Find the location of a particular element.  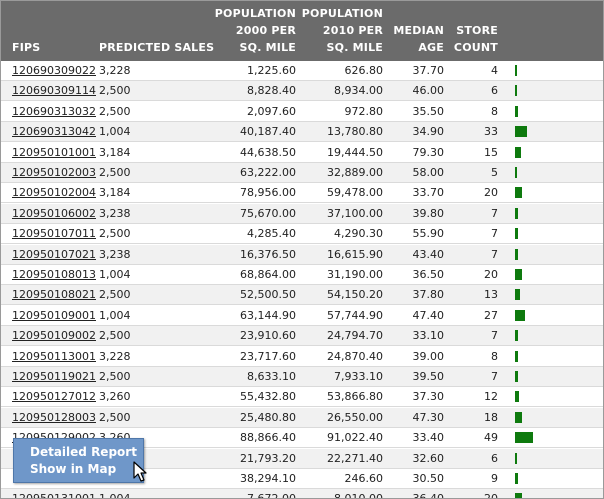

table-row: 120950119021 2,500 8,633.10 7,933.10 39.50 7 is located at coordinates (302, 377).